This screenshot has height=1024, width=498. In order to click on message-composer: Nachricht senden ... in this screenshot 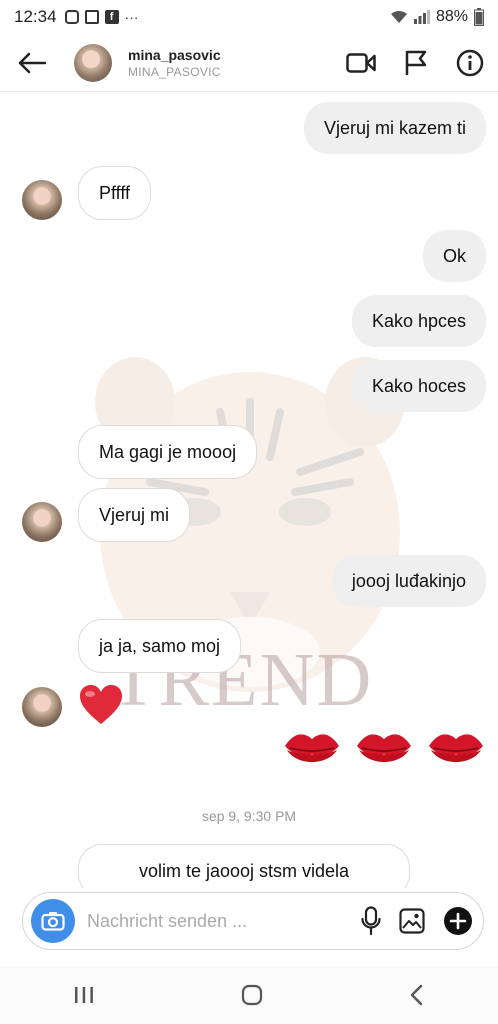, I will do `click(253, 921)`.